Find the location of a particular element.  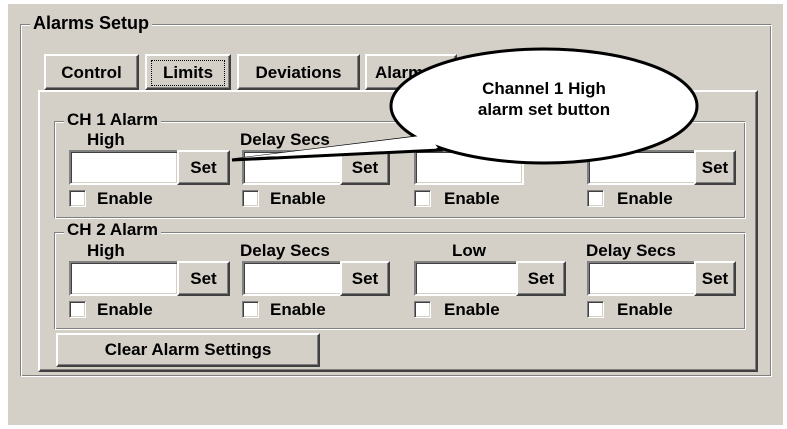

callout-text: Channel 1 High alarm set button is located at coordinates (544, 99).